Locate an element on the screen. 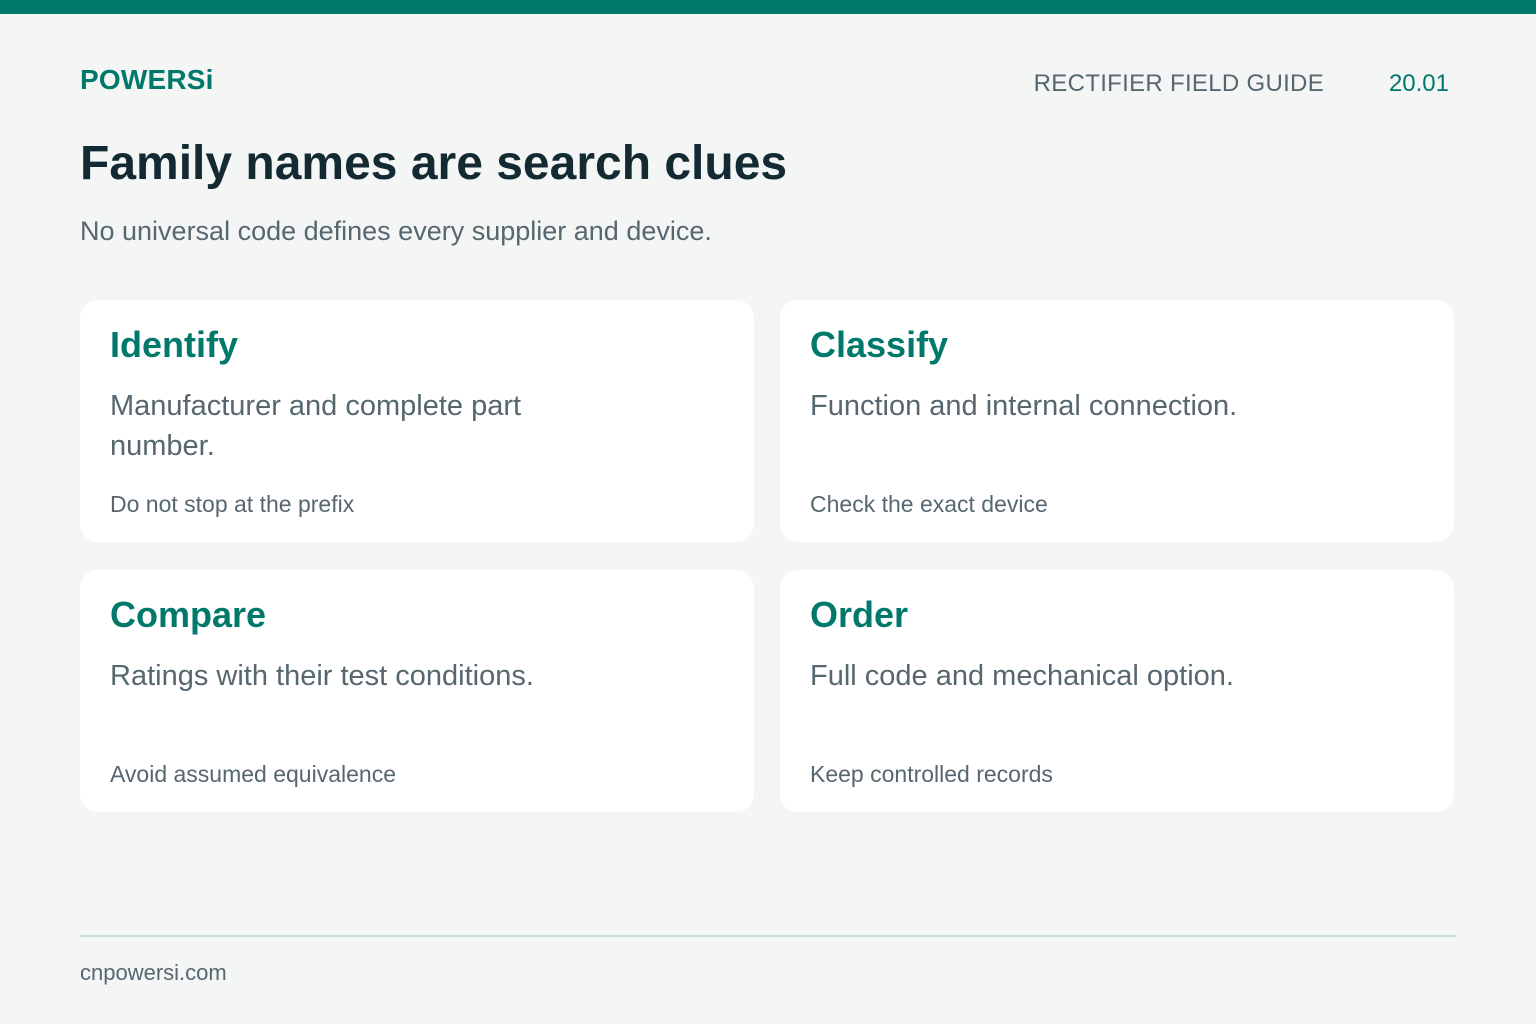 The height and width of the screenshot is (1024, 1536). card-title: Compare is located at coordinates (188, 614).